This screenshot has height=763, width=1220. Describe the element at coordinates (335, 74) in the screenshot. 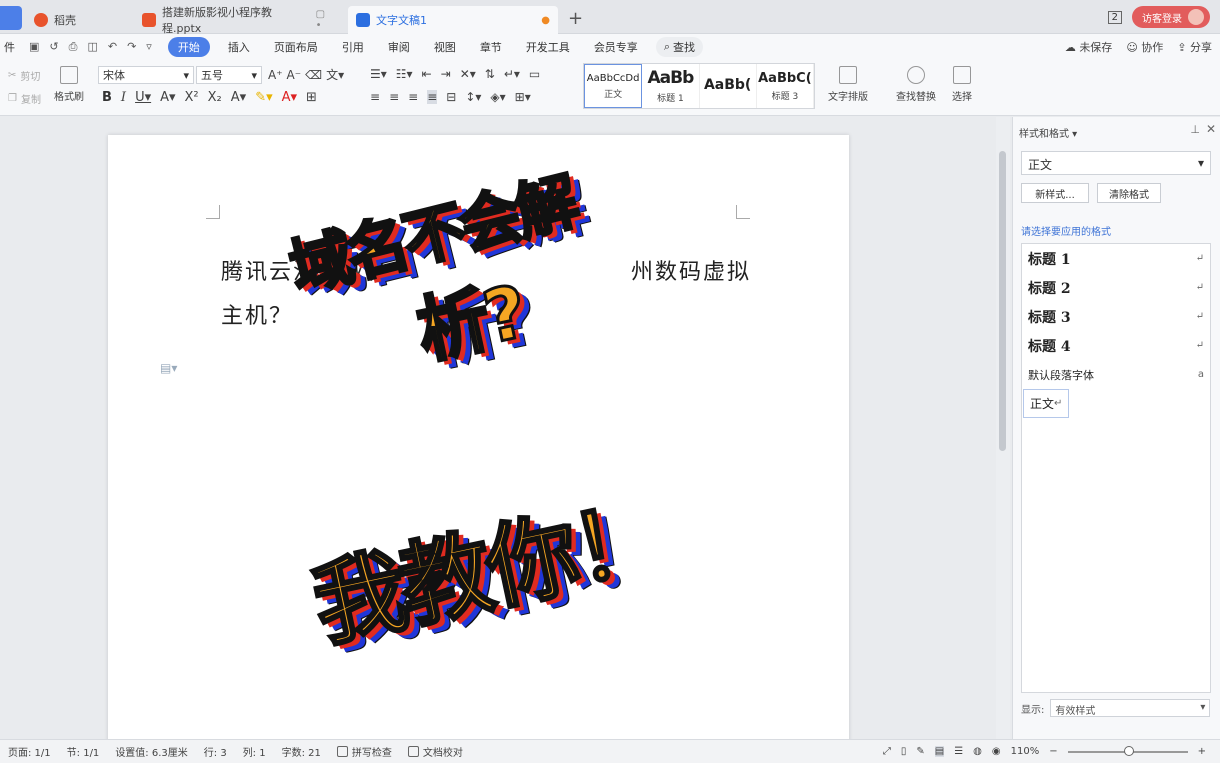

I see `phonetic-icon: 文▾` at that location.